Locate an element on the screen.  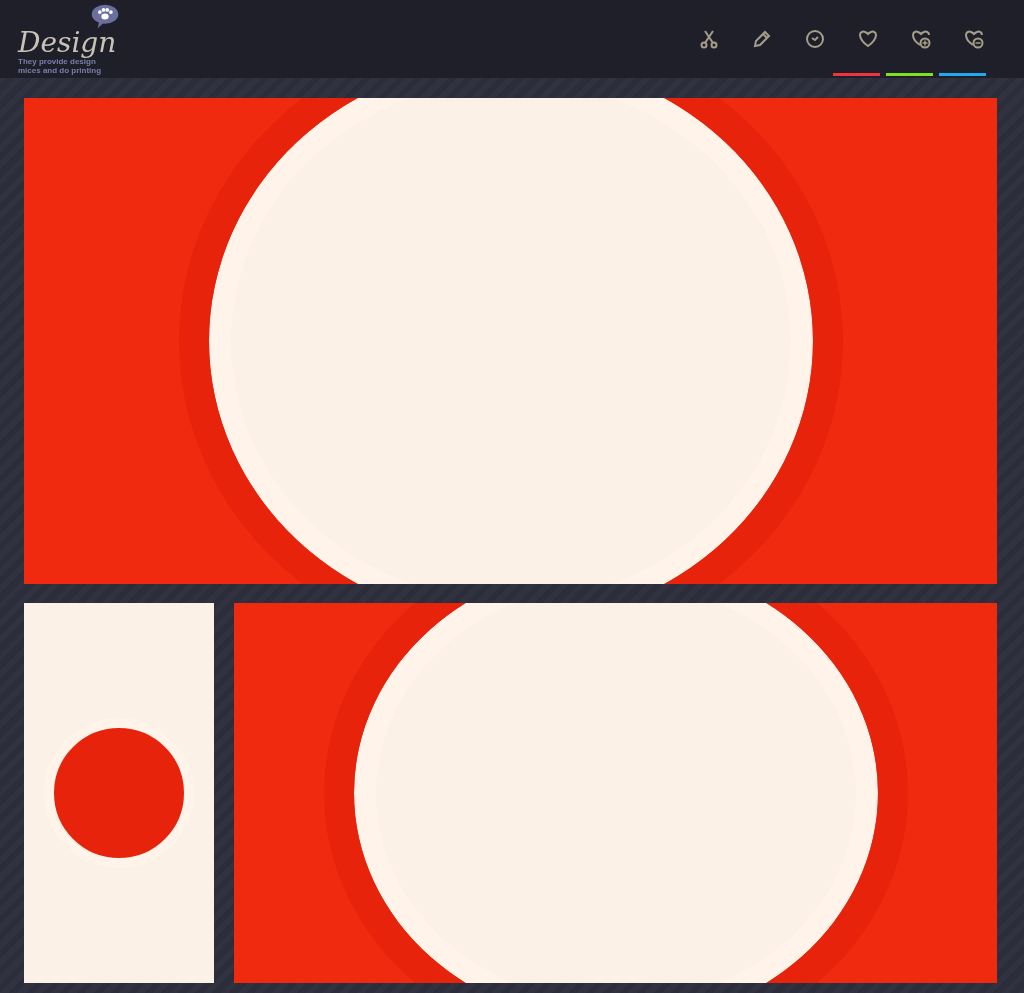
logo-tagline: mices and do printing is located at coordinates (60, 70).